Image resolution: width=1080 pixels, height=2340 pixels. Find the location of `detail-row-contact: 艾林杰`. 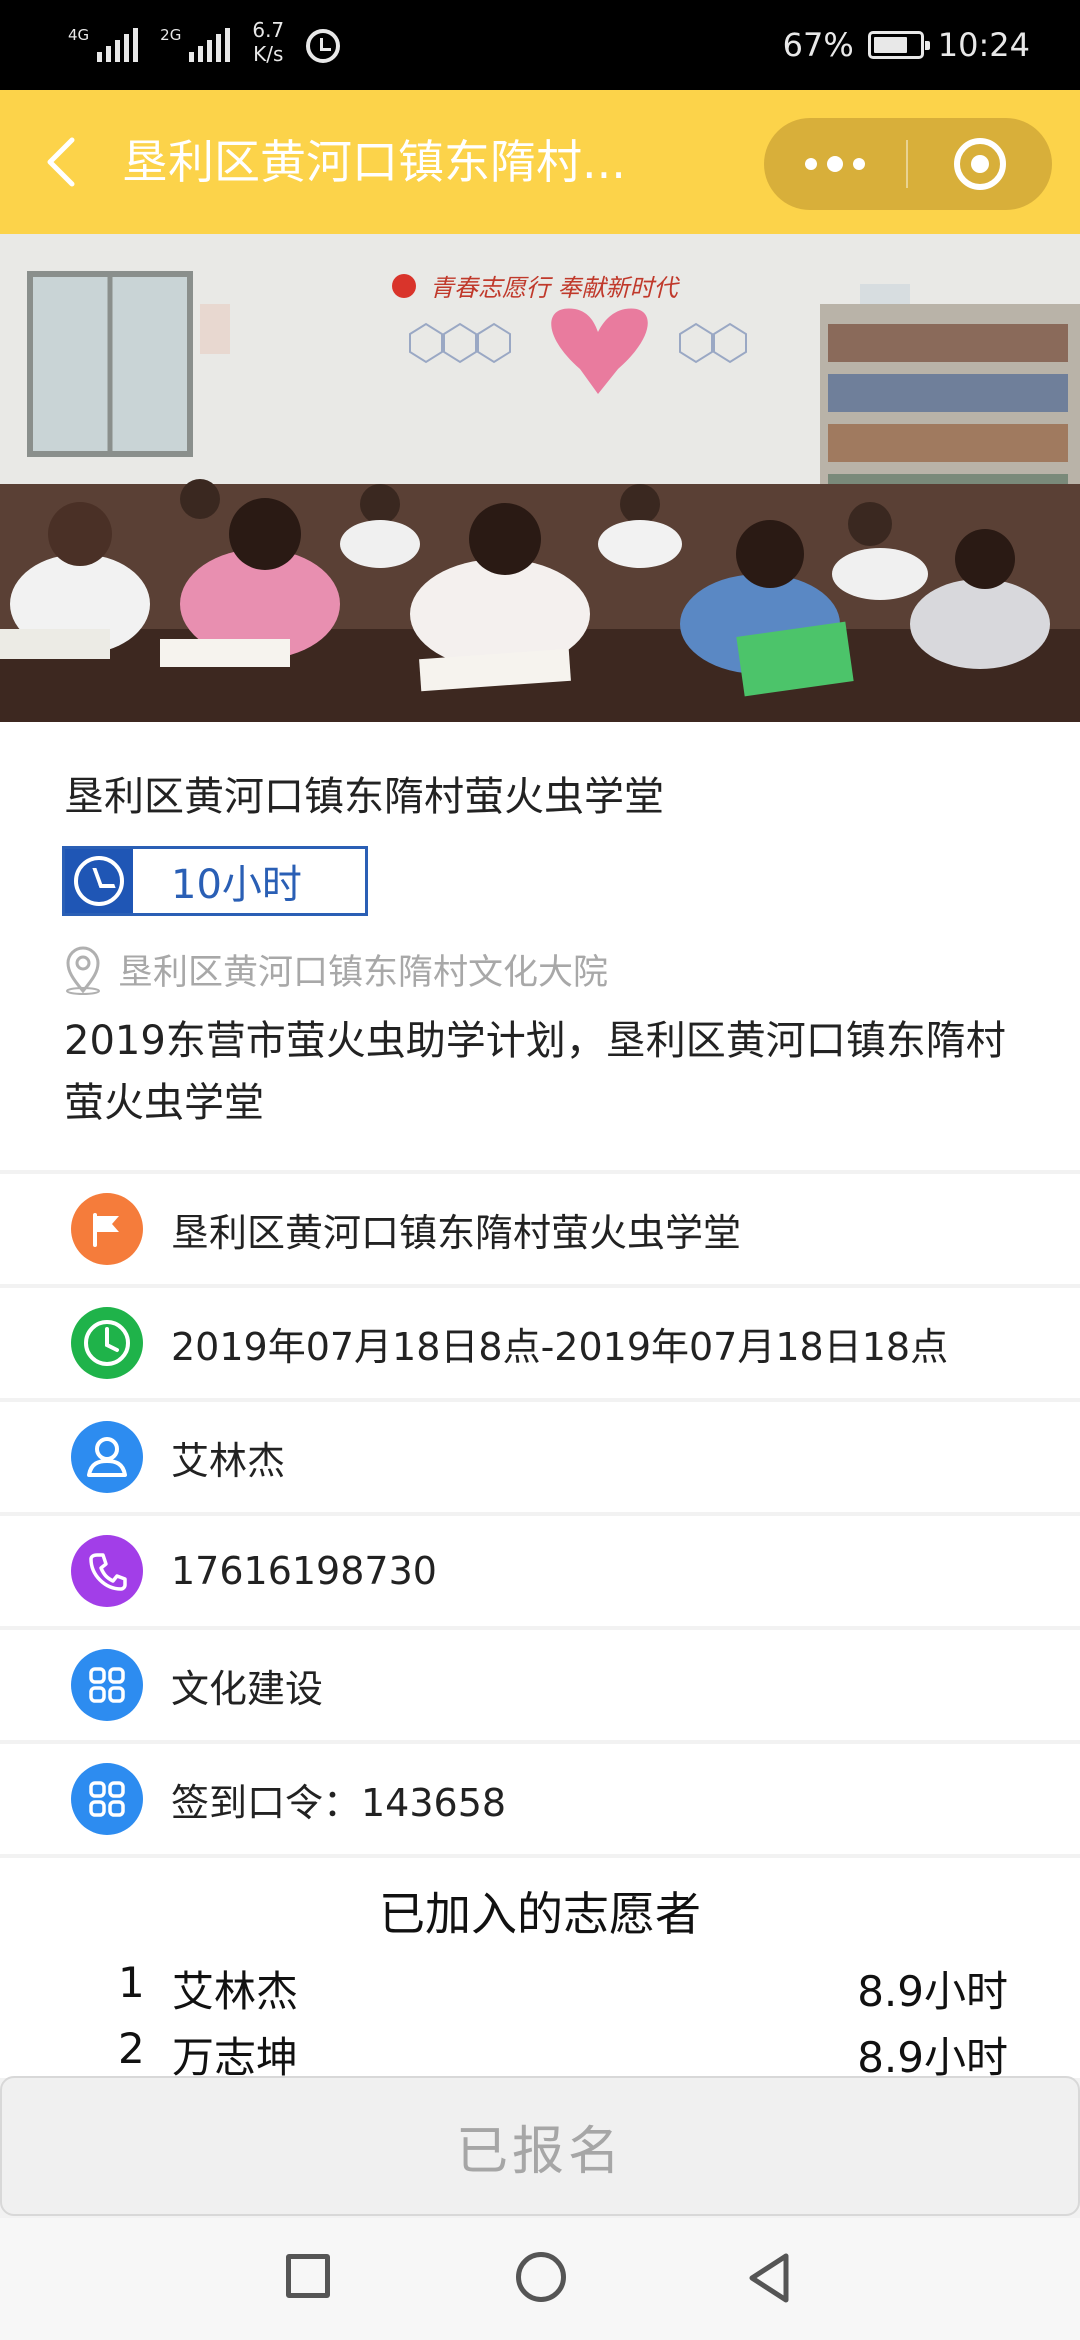

detail-row-contact: 艾林杰 is located at coordinates (540, 1457).